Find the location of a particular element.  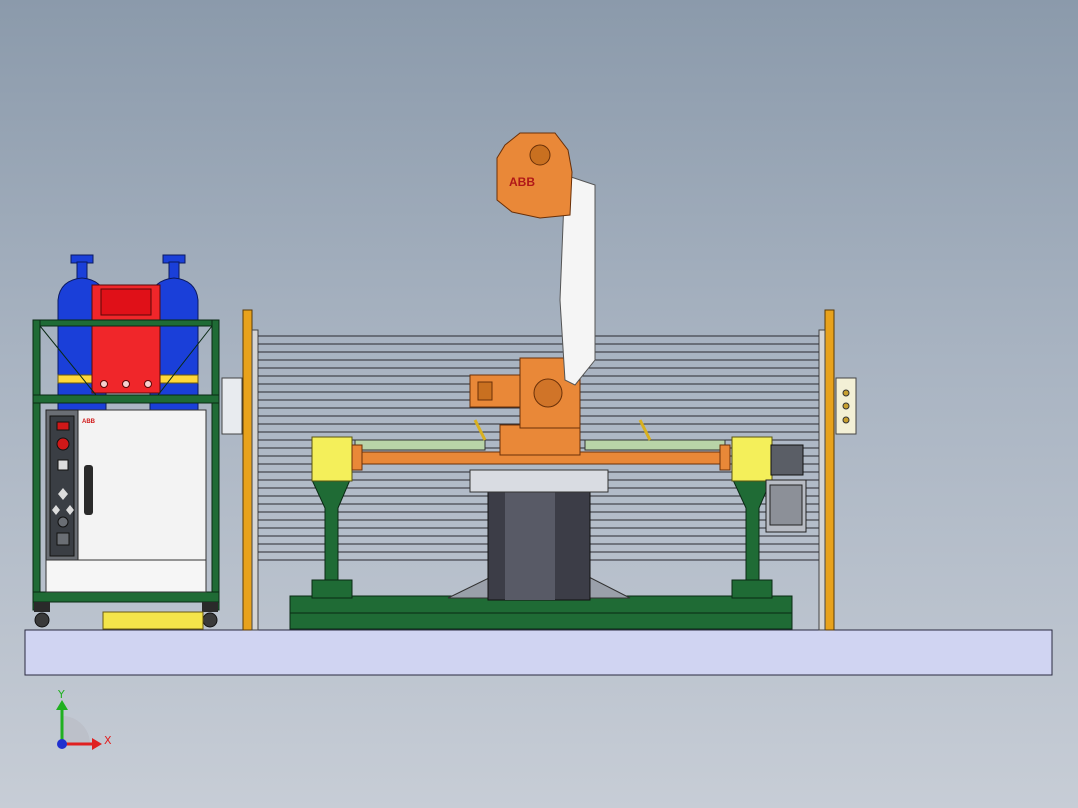

welding-power-unit is located at coordinates (126, 339).